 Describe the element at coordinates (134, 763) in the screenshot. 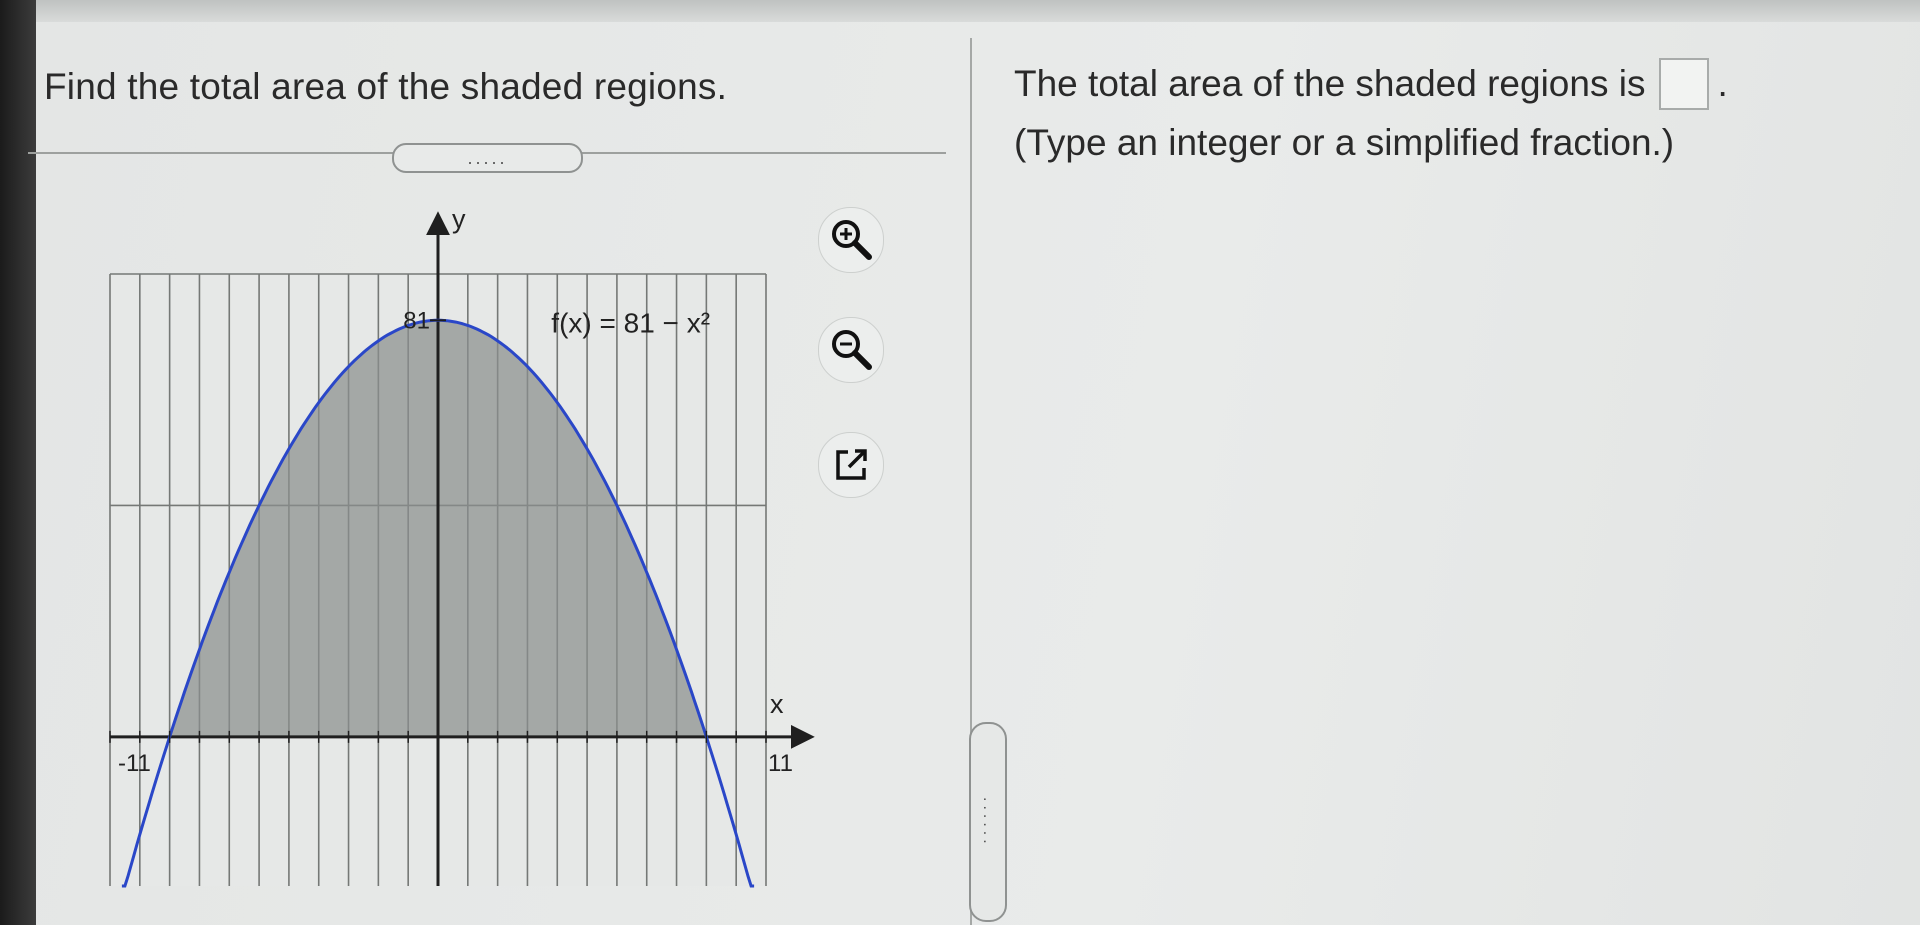

I see `x-tick-label-left: -11` at that location.